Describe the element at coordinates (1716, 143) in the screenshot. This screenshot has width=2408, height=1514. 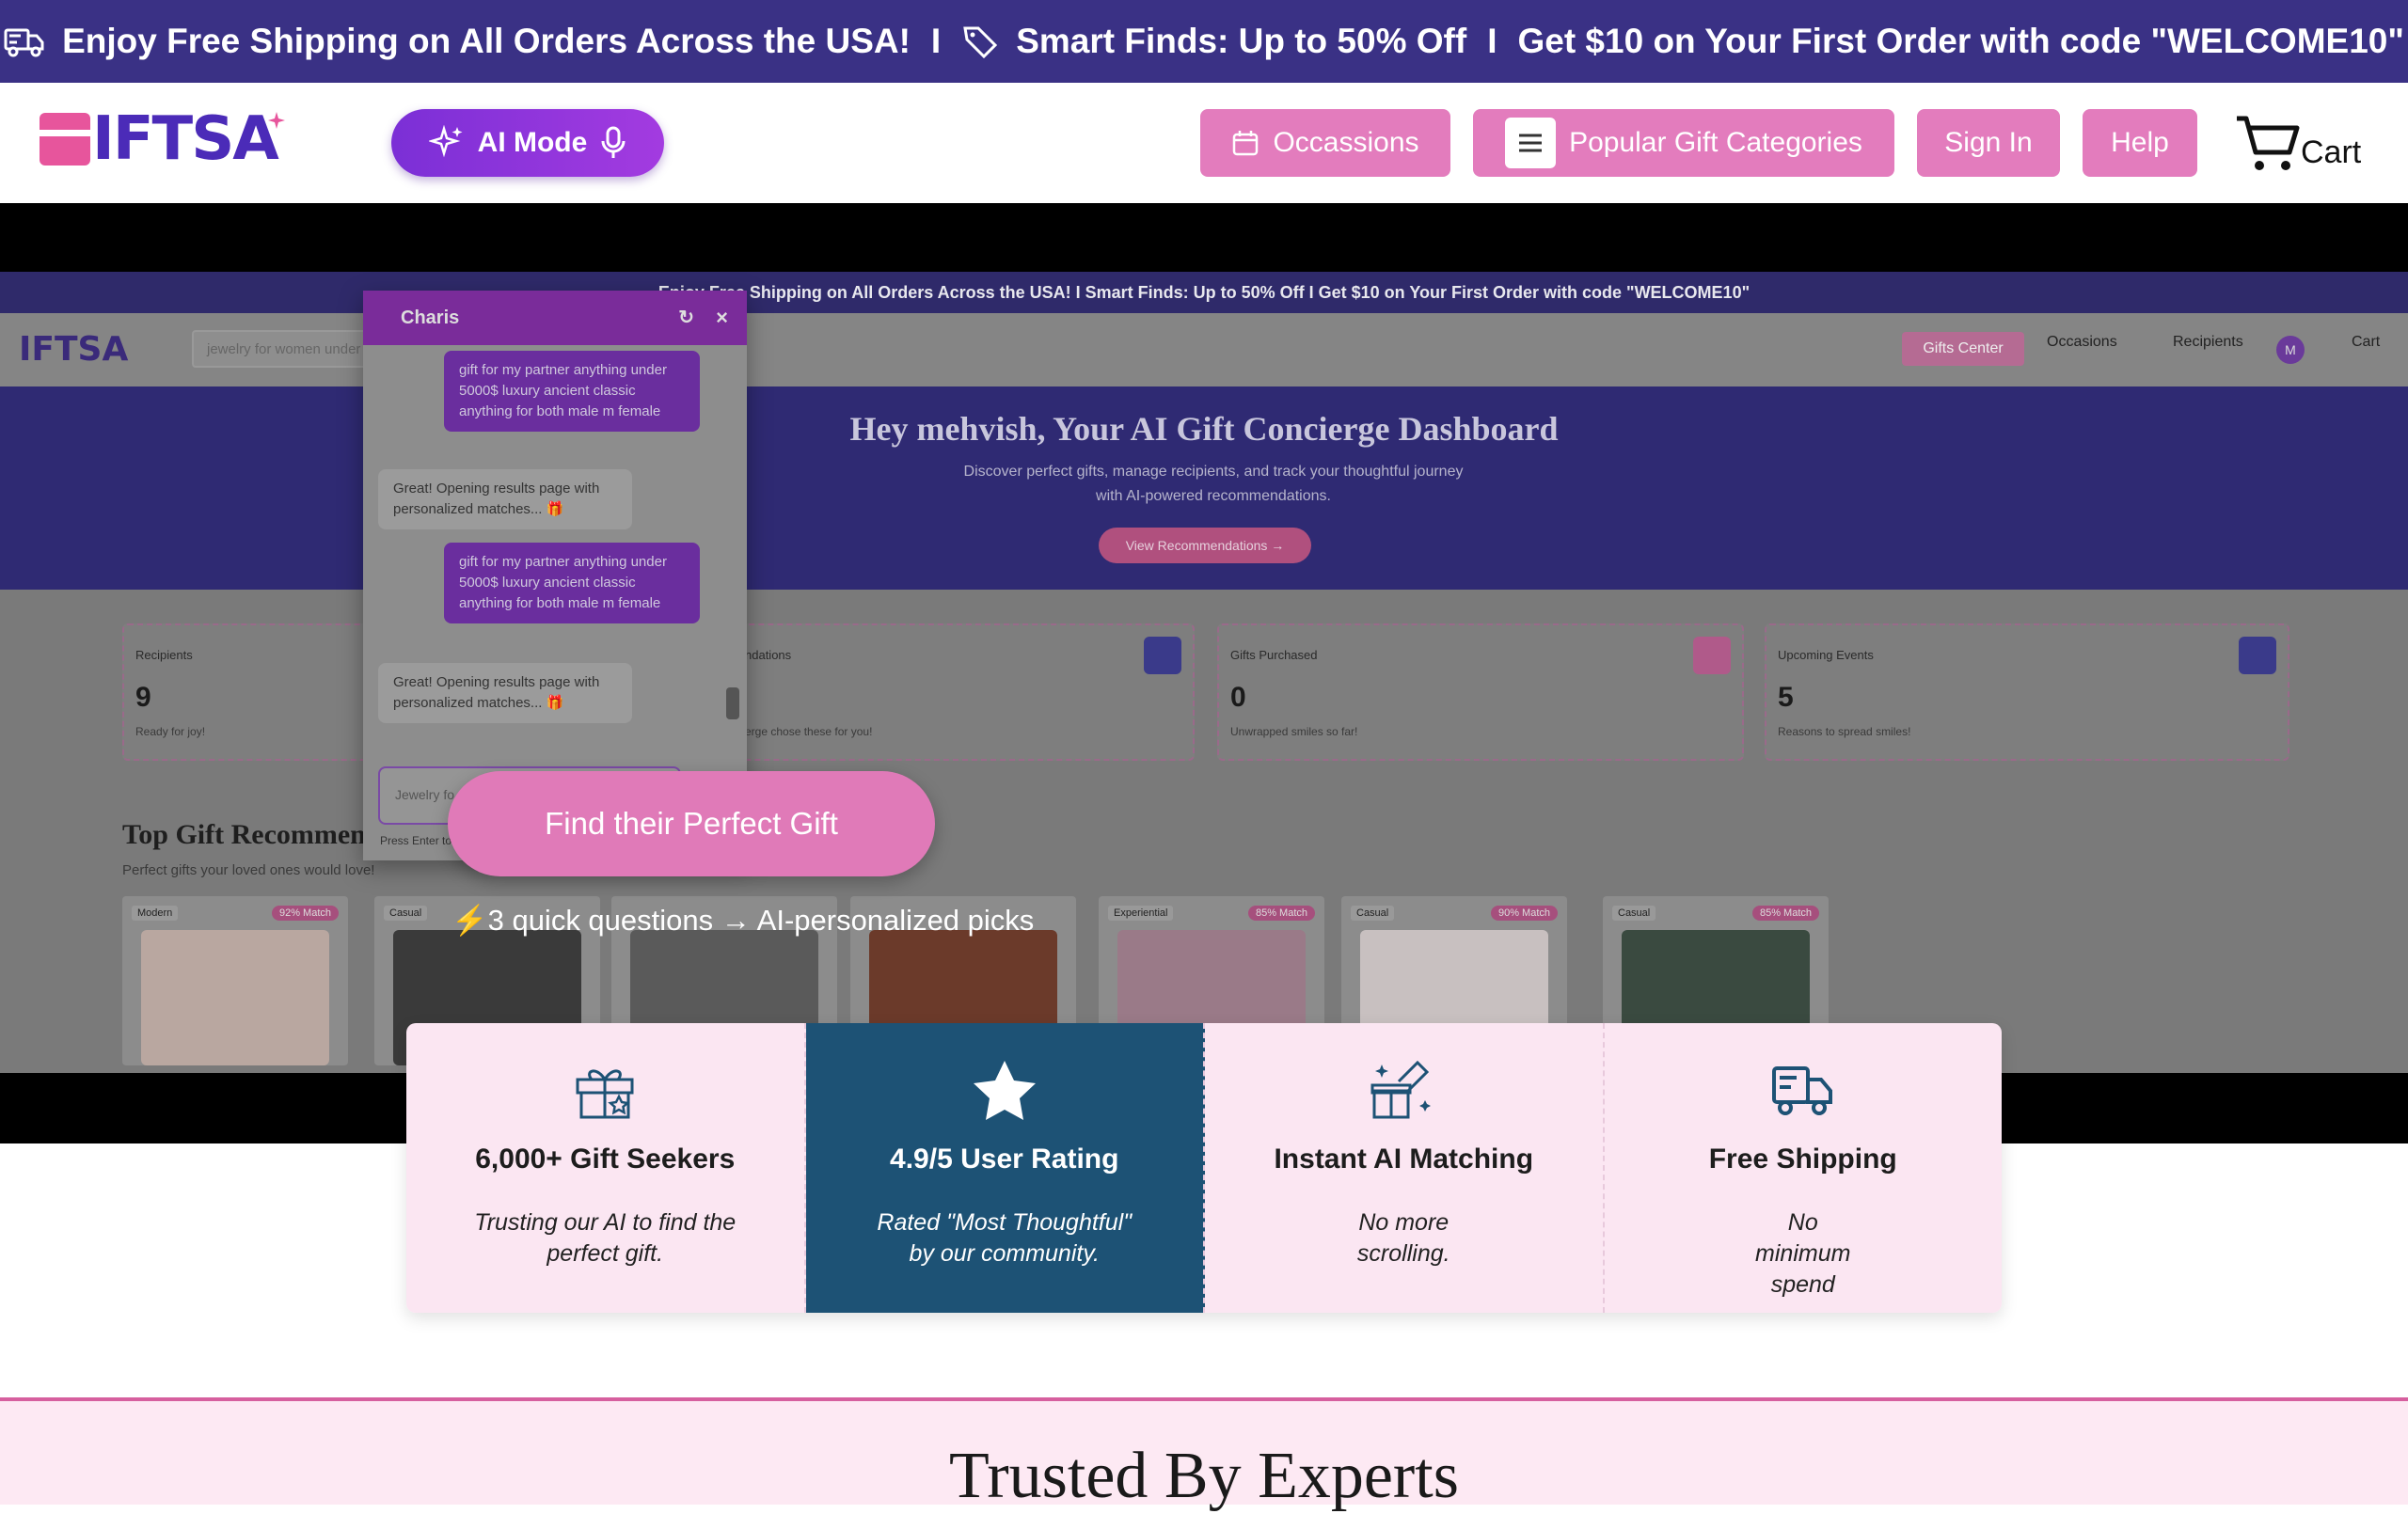
I see `categories-label: Popular Gift Categories` at that location.